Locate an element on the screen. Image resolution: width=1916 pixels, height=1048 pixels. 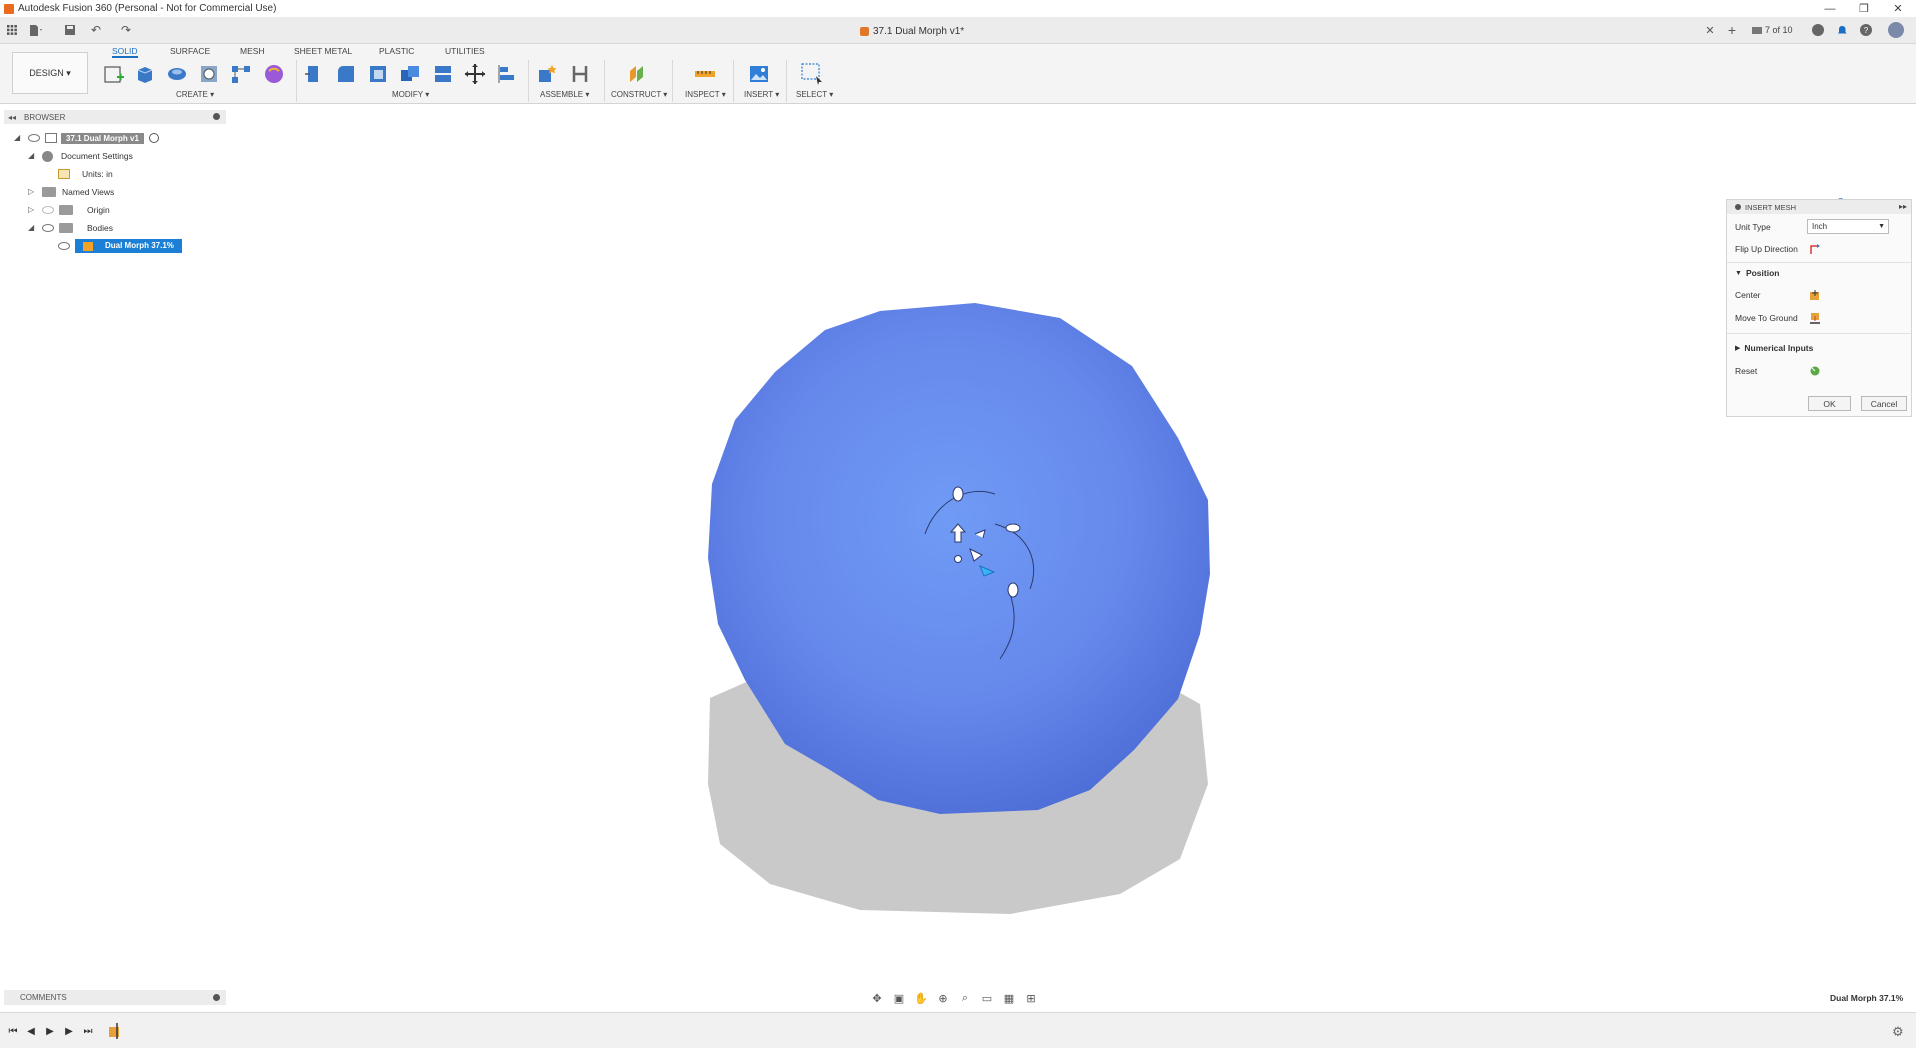
minimize-button: — is located at coordinates (1830, 8).